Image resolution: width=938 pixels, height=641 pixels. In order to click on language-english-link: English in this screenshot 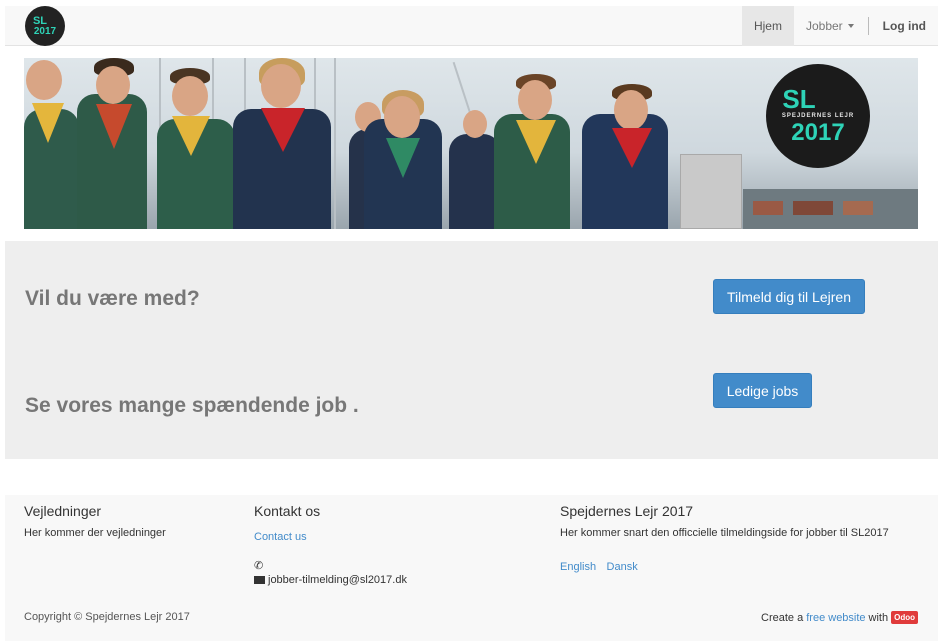, I will do `click(578, 567)`.